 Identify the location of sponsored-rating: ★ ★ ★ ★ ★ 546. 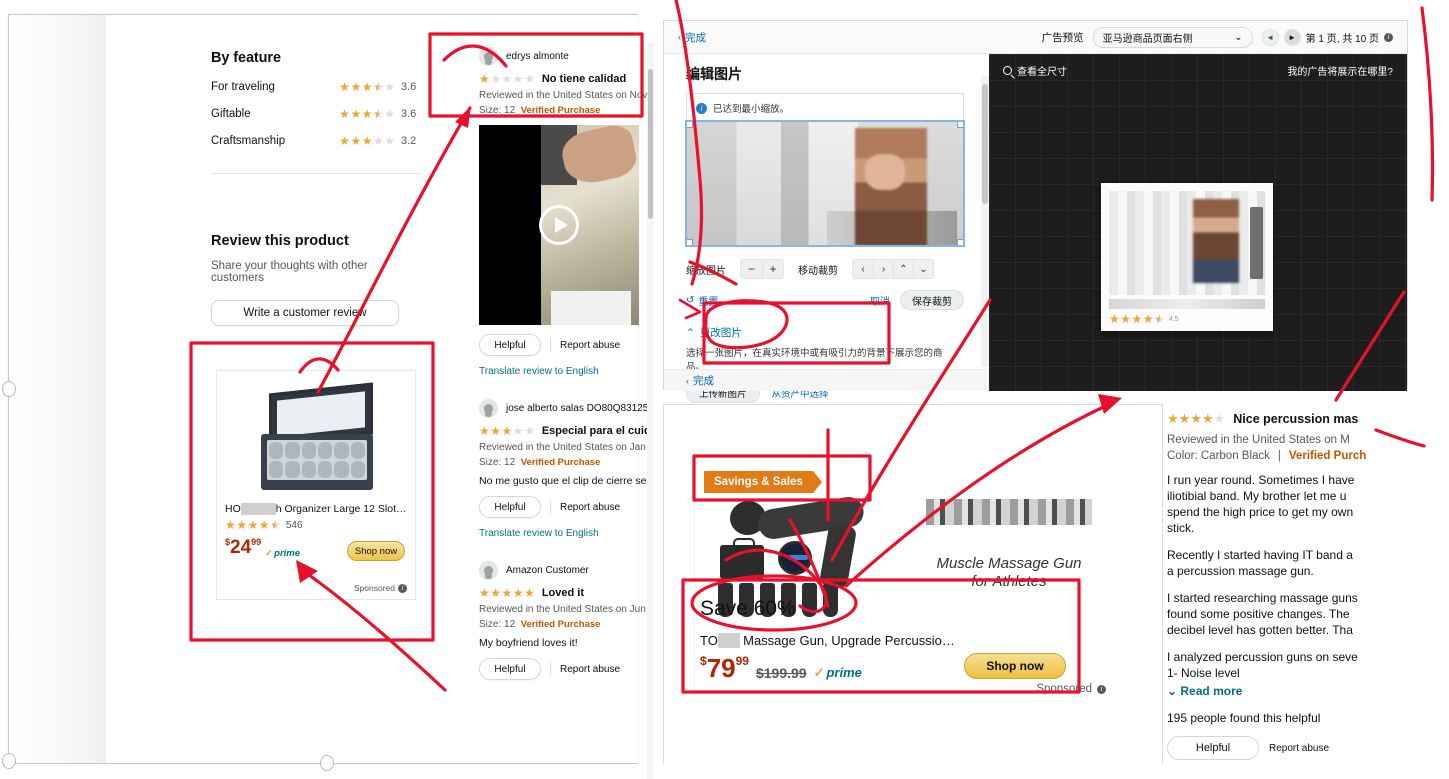
(316, 523).